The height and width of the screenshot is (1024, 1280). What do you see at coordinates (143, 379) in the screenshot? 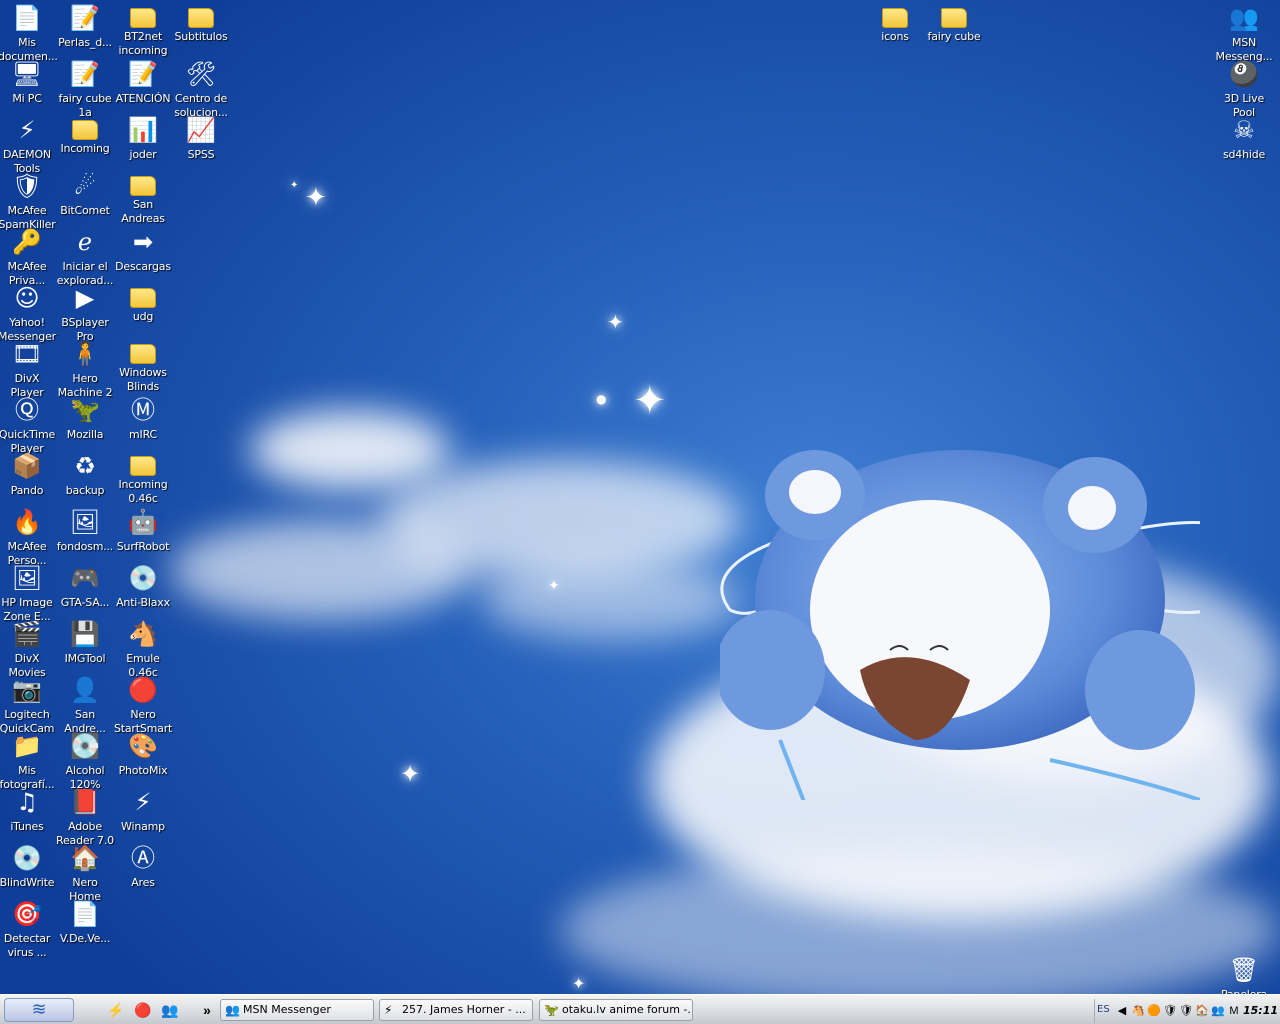
I see `desktop-icon-label: Windows Blinds` at bounding box center [143, 379].